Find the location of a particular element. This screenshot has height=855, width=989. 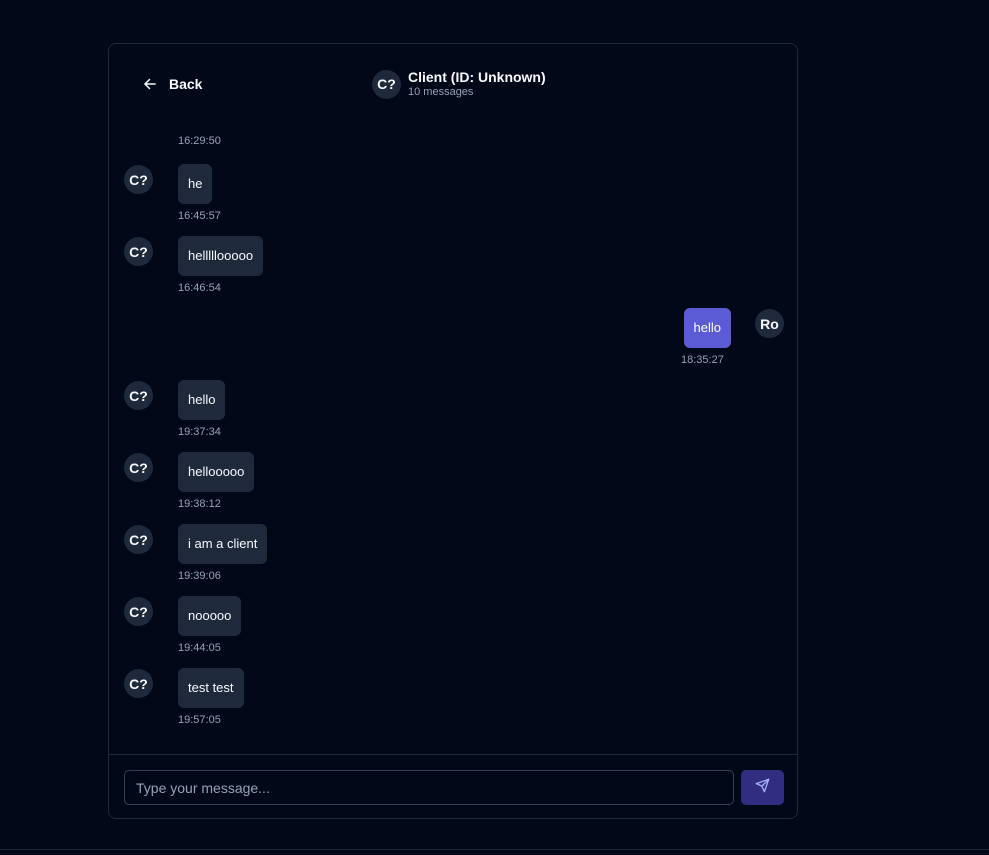

message-time: 16:46:54 is located at coordinates (199, 288).